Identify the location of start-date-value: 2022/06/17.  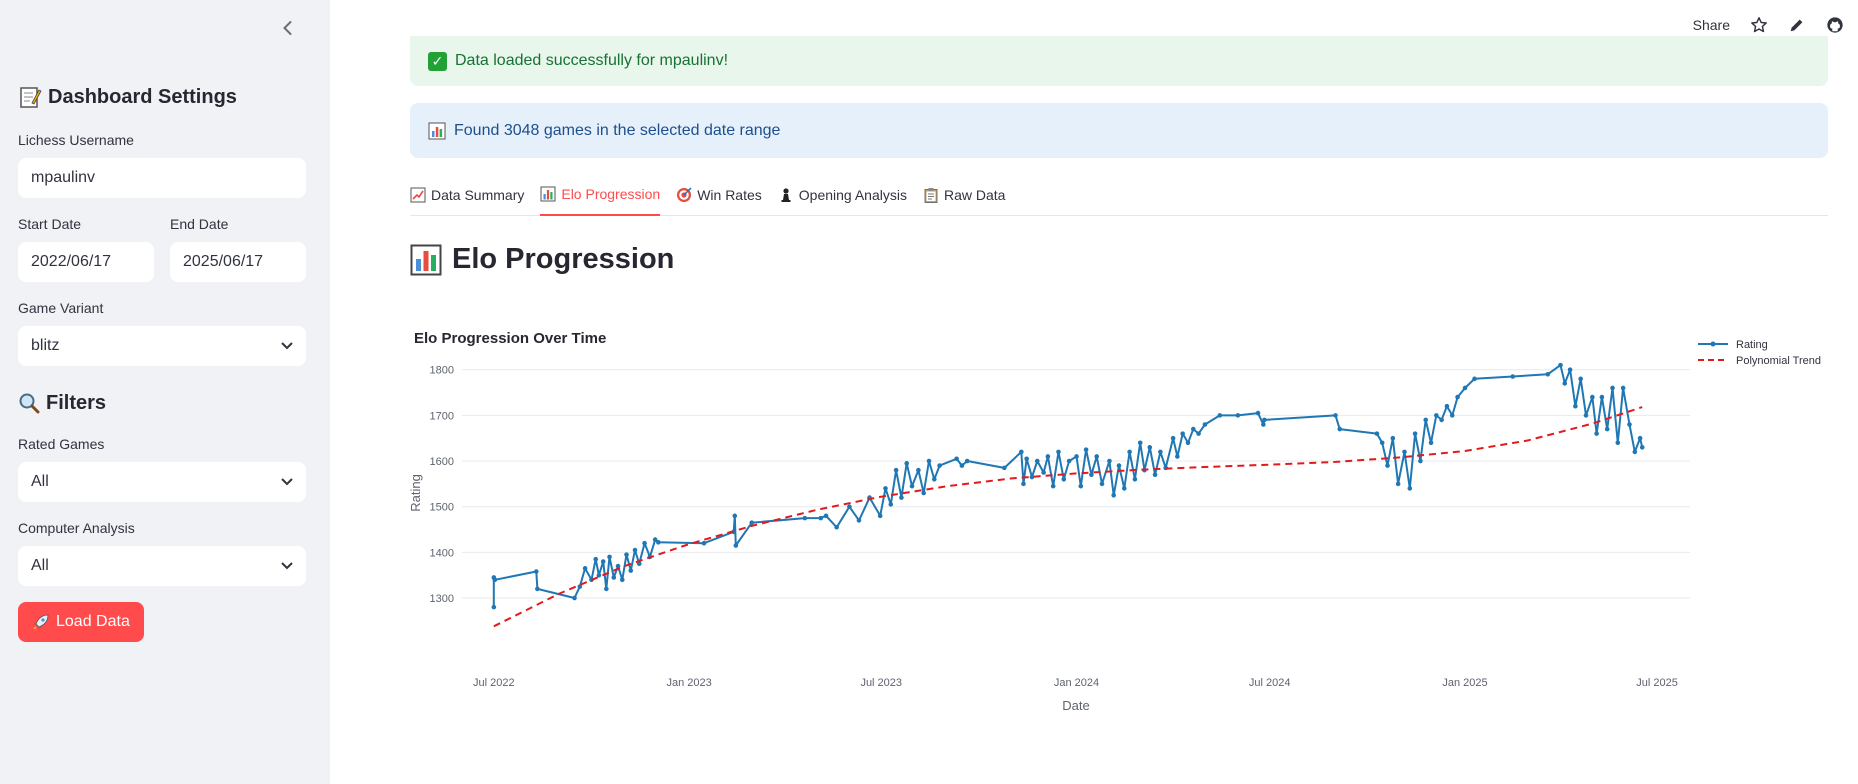
(71, 261).